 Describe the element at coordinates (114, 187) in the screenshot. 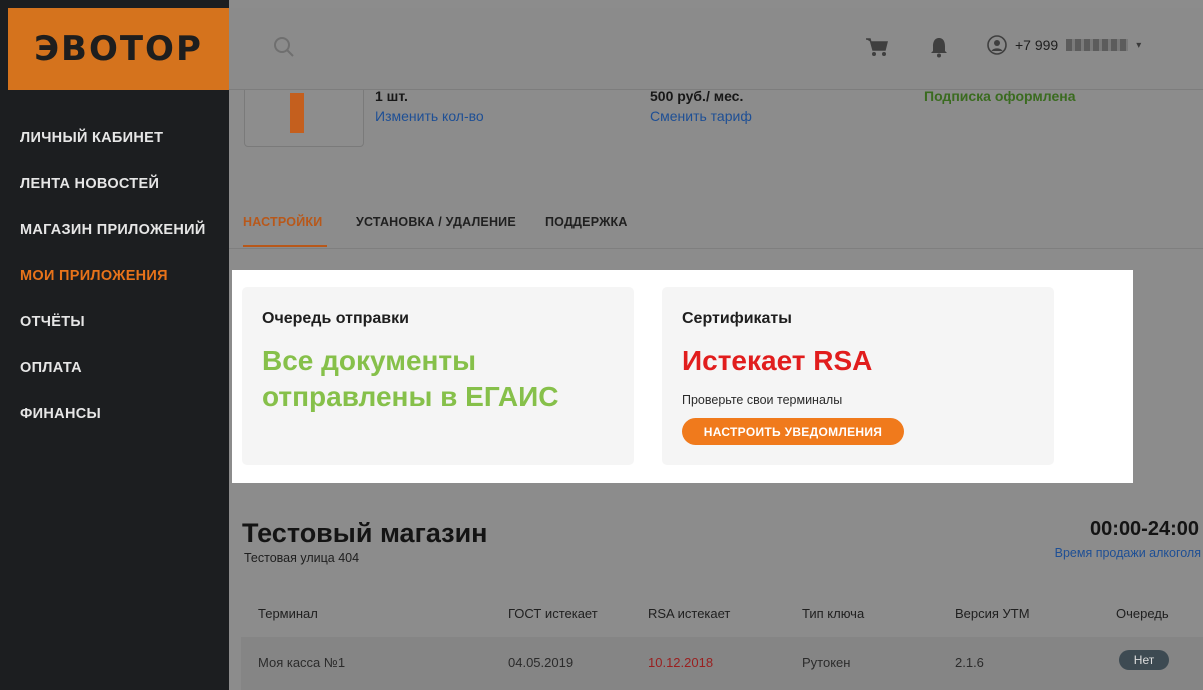

I see `sidebar-item-news-feed: ЛЕНТА НОВОСТЕЙ` at that location.